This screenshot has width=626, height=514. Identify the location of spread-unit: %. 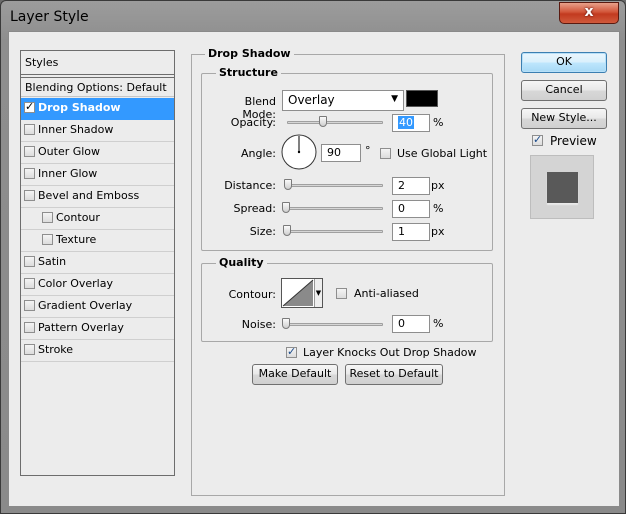
(438, 208).